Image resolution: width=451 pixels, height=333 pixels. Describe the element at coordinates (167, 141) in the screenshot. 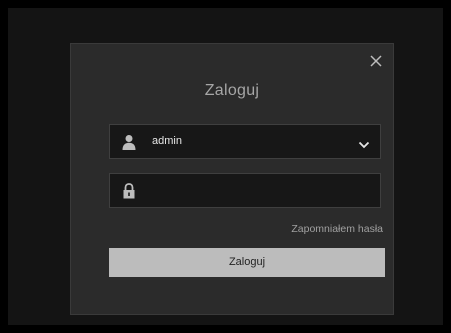

I see `username-value: admin` at that location.